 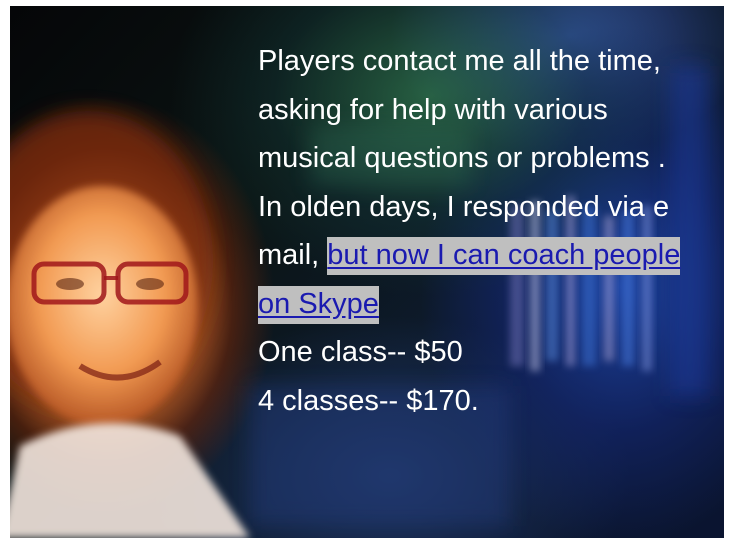 What do you see at coordinates (469, 280) in the screenshot?
I see `skype-coaching-link: but now I can coach people on Skype` at bounding box center [469, 280].